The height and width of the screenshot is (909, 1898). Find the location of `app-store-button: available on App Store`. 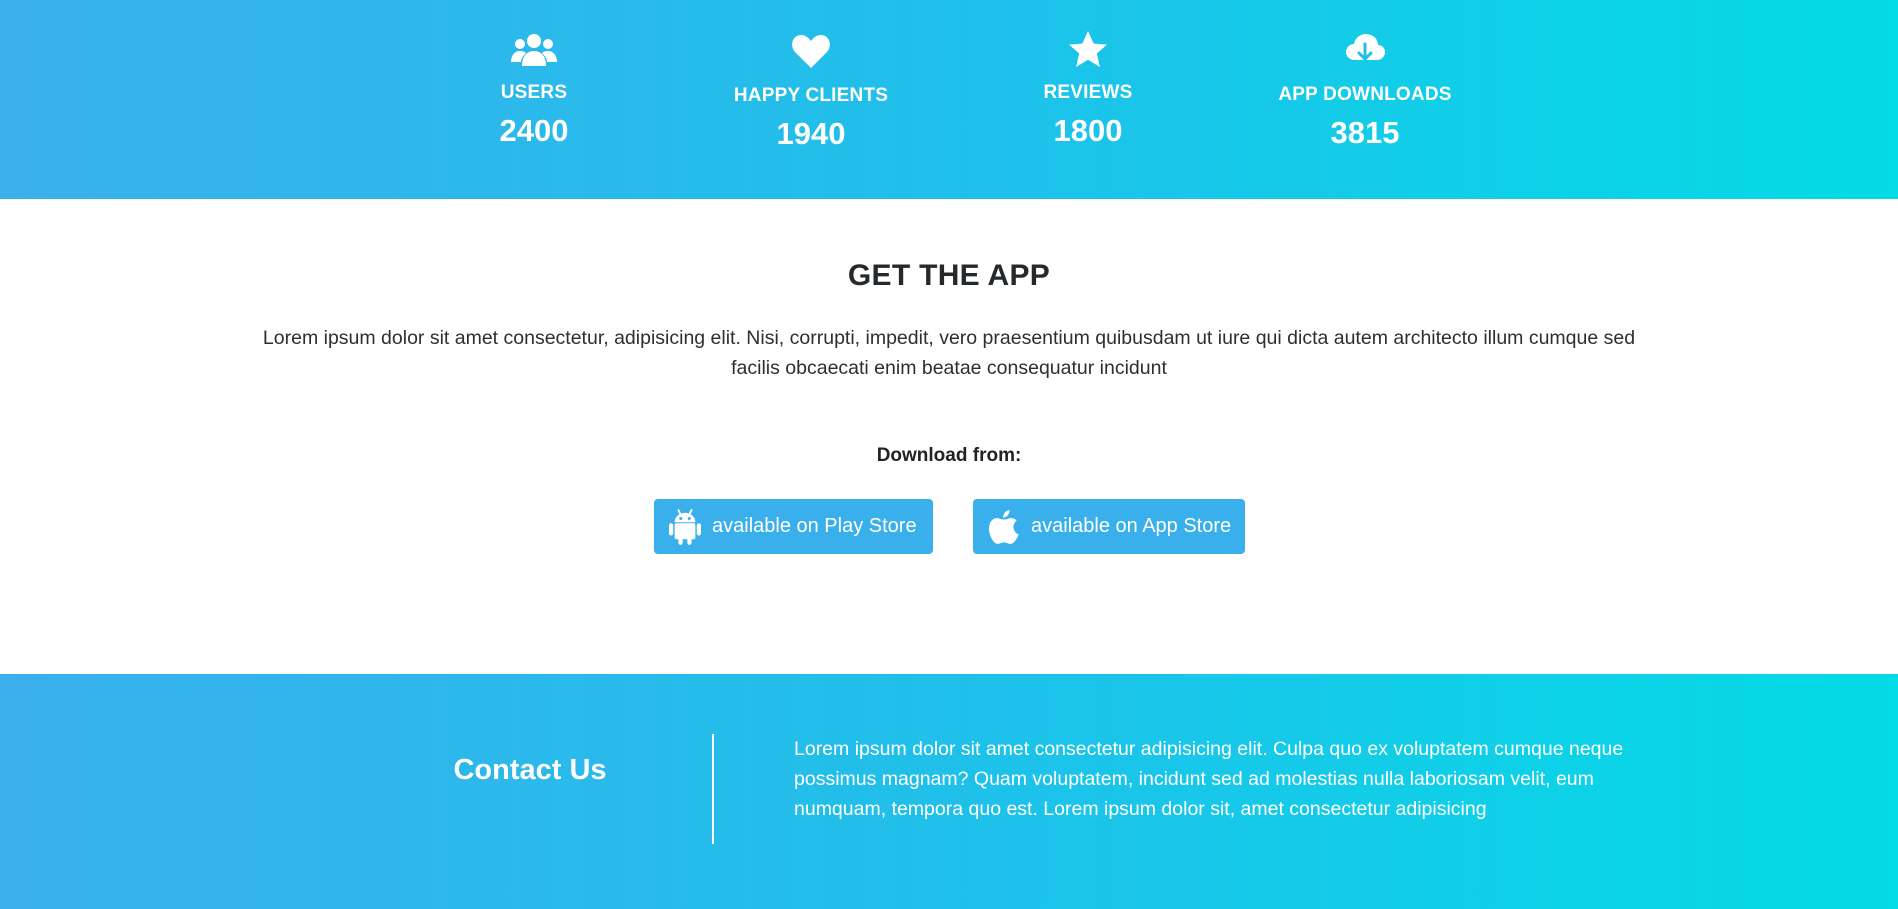

app-store-button: available on App Store is located at coordinates (1109, 526).